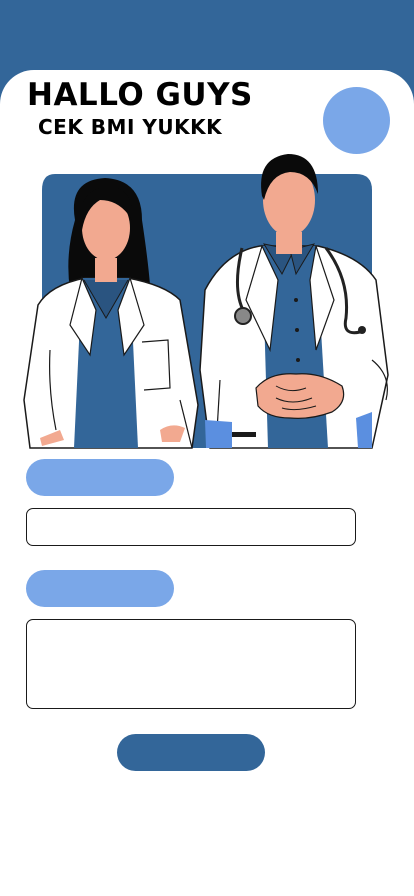  What do you see at coordinates (191, 752) in the screenshot?
I see `submit-button` at bounding box center [191, 752].